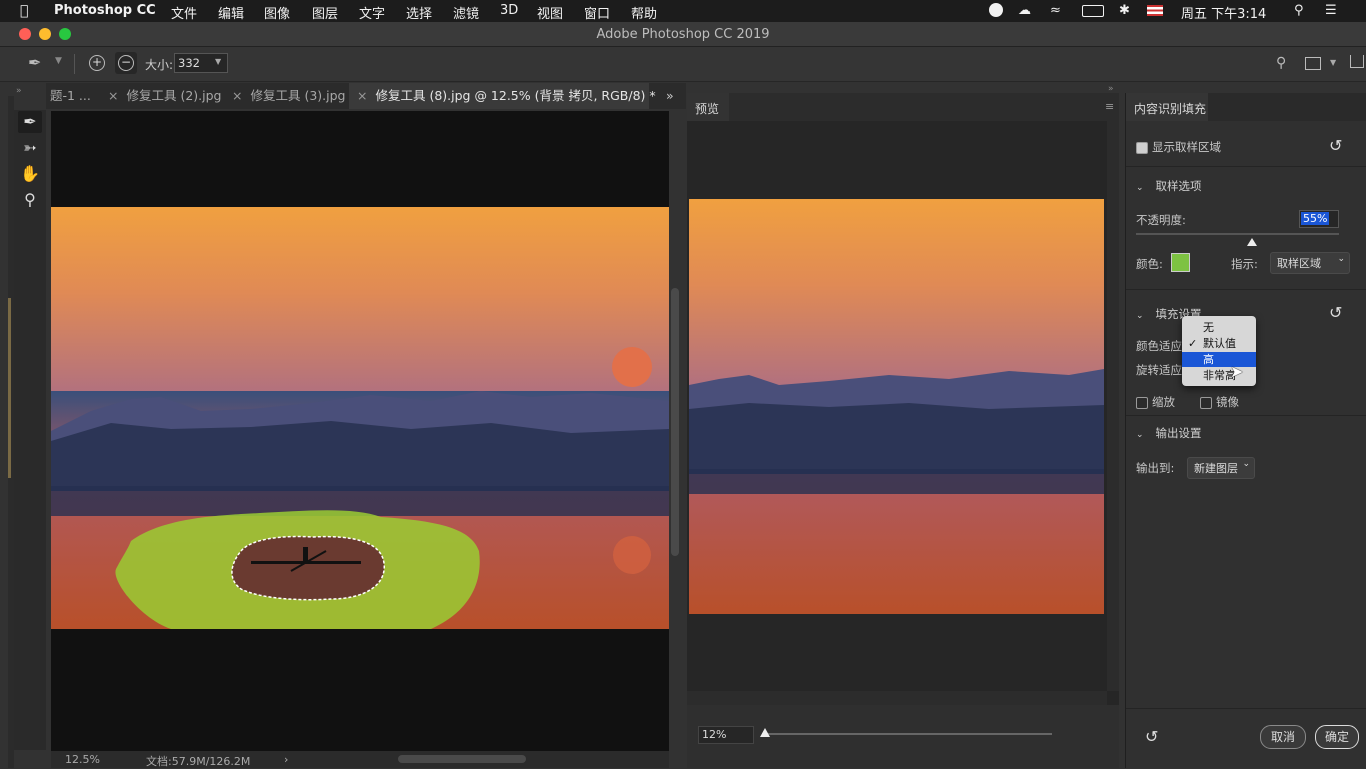 The width and height of the screenshot is (1366, 769). What do you see at coordinates (466, 12) in the screenshot?
I see `menu-filter: 滤镜` at bounding box center [466, 12].